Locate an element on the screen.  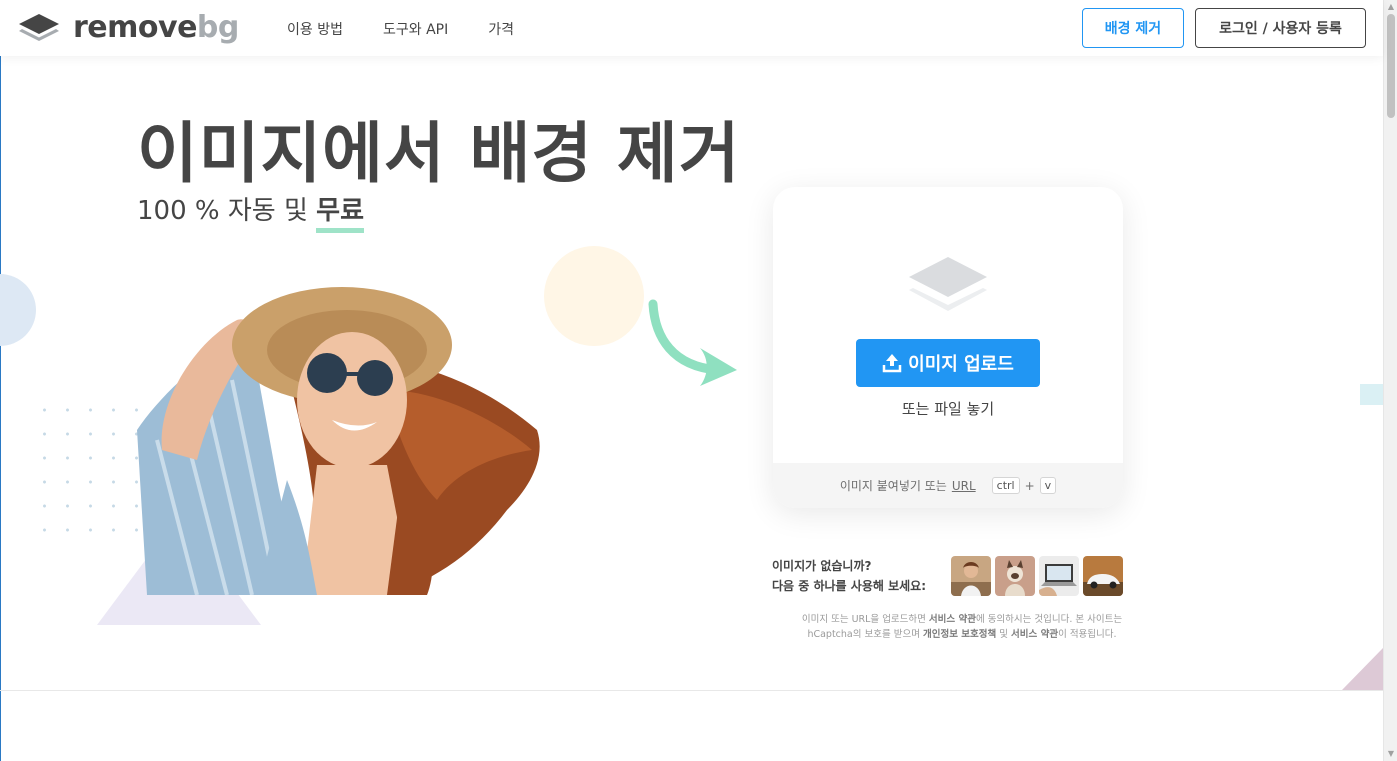
hero-subtitle-prefix: 100 % 자동 및 is located at coordinates (222, 211).